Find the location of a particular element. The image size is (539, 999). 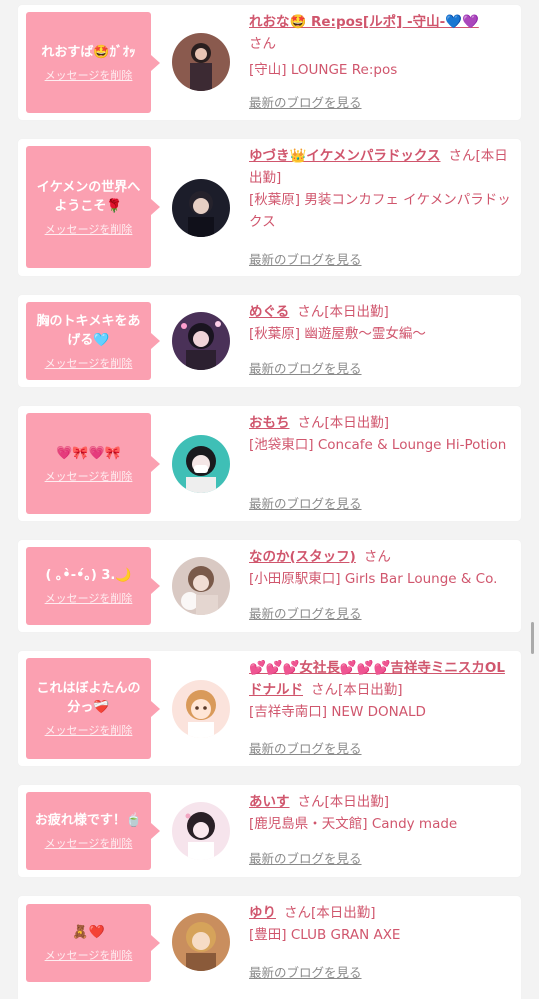

cast-name-link: ゆづき👑イケメンパラドックス is located at coordinates (345, 156).